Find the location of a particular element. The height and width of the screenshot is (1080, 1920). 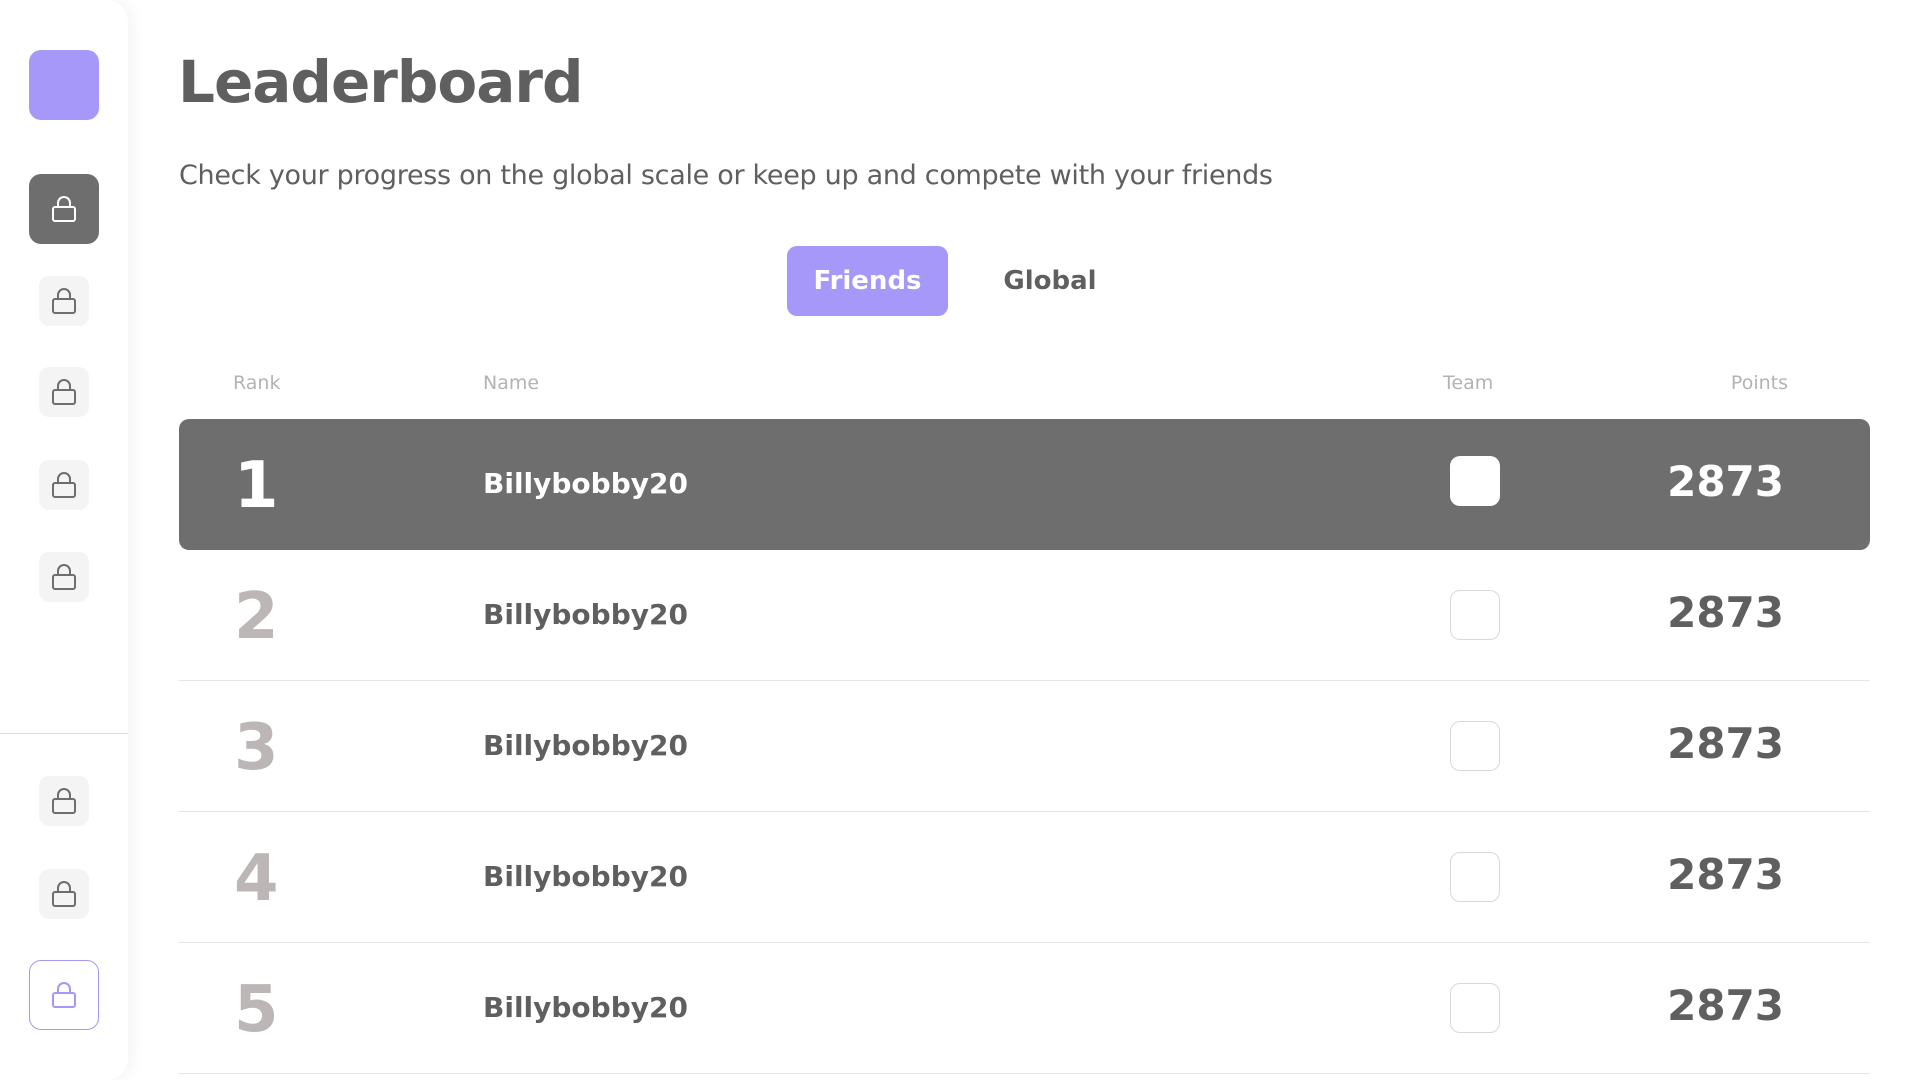

row-rank: 4 is located at coordinates (256, 879).